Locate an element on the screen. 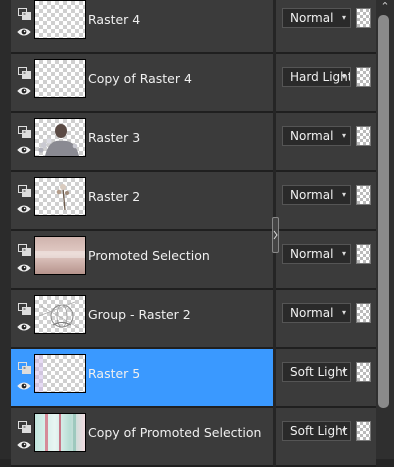 The height and width of the screenshot is (467, 394). layer-name: Raster 2 is located at coordinates (114, 196).